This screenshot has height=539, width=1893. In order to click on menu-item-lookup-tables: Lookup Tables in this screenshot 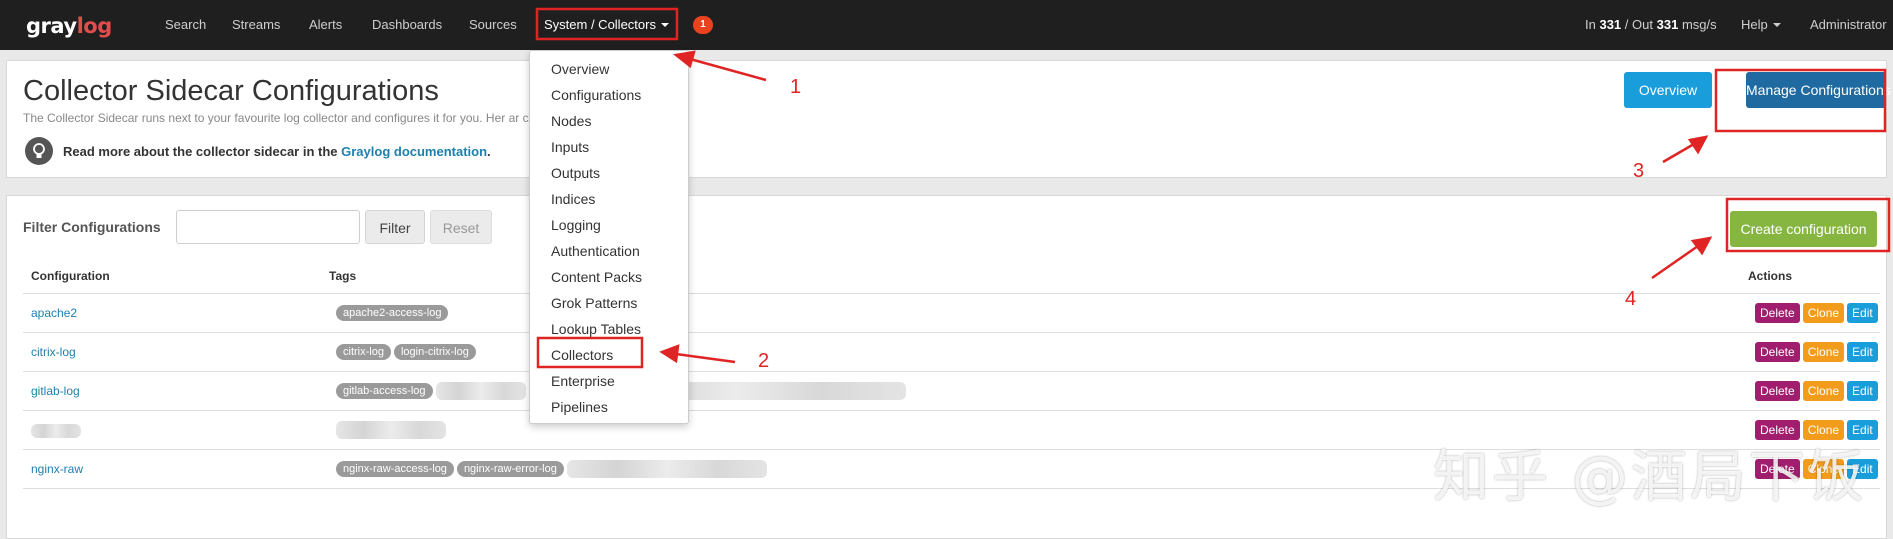, I will do `click(596, 329)`.